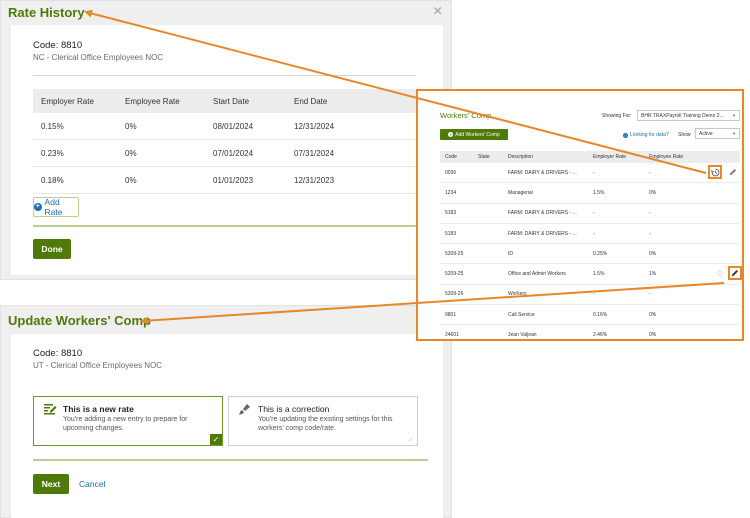  I want to click on showing-for-select: BHR TRAXPayroll Training Demo 2... ▼, so click(688, 115).